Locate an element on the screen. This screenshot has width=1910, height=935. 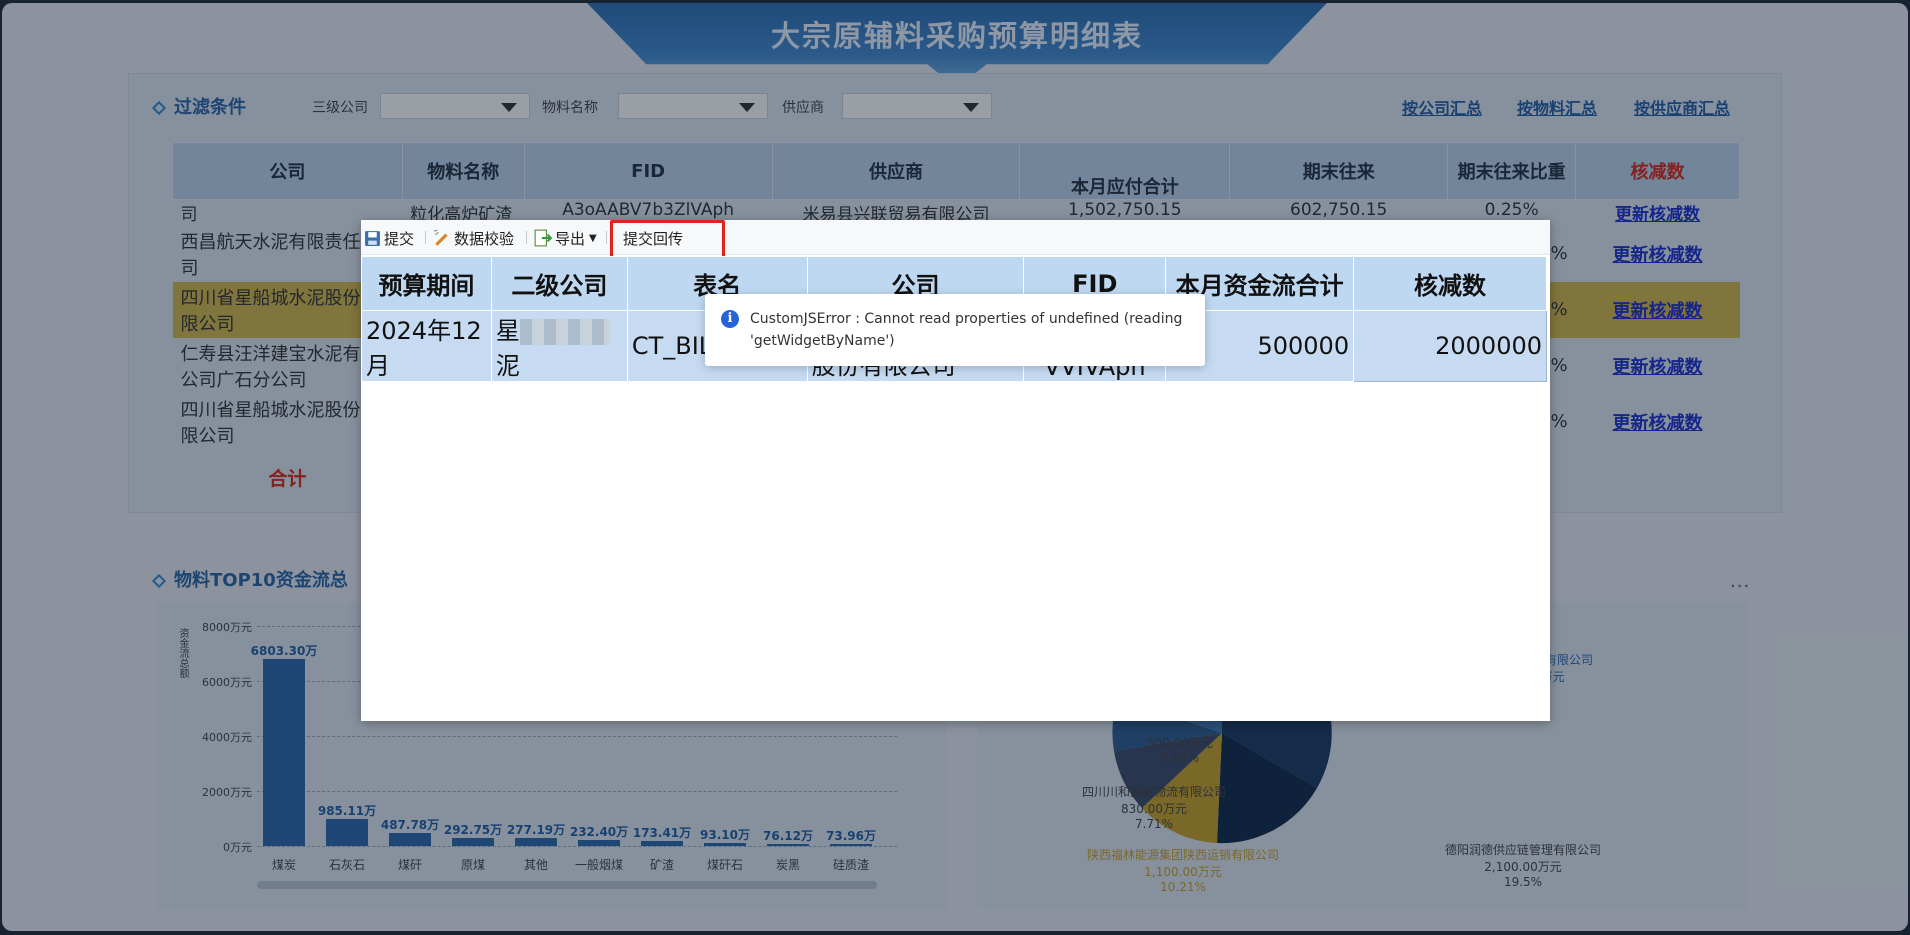
pencil-icon is located at coordinates (440, 237).